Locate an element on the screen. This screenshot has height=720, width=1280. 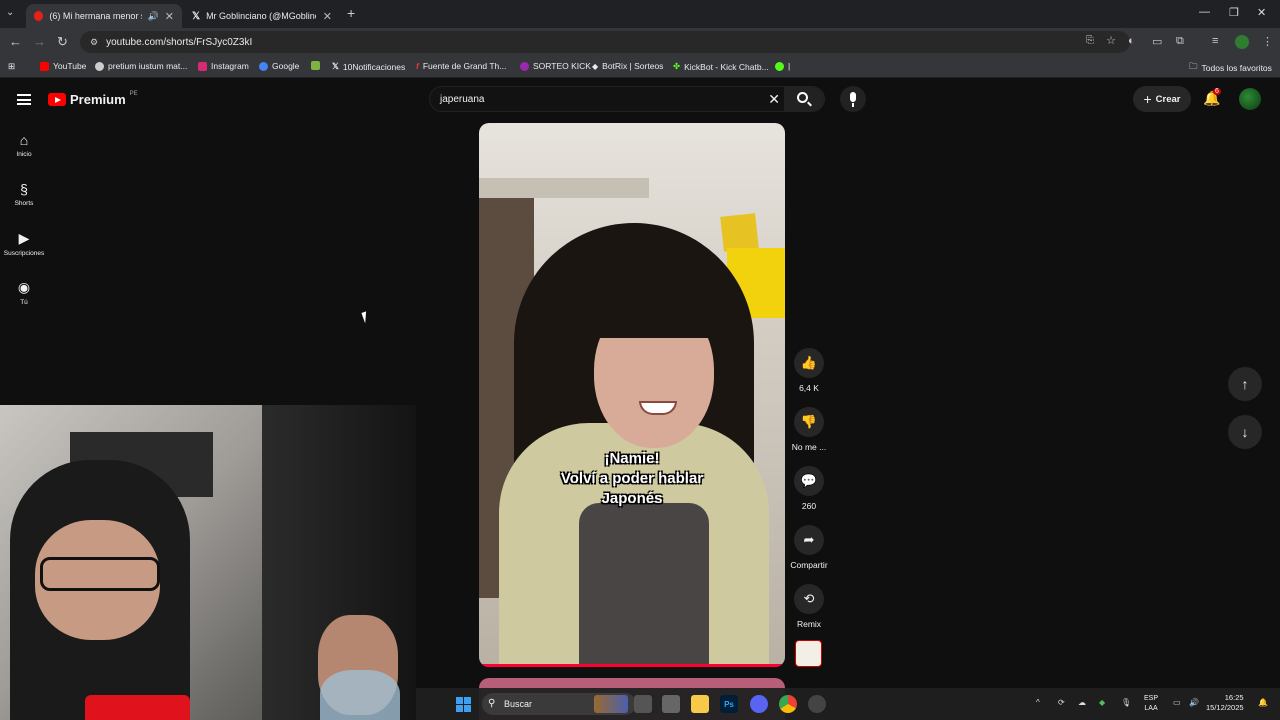
bookmark-sorteo-kick: SORTEO KICK is located at coordinates (555, 66).